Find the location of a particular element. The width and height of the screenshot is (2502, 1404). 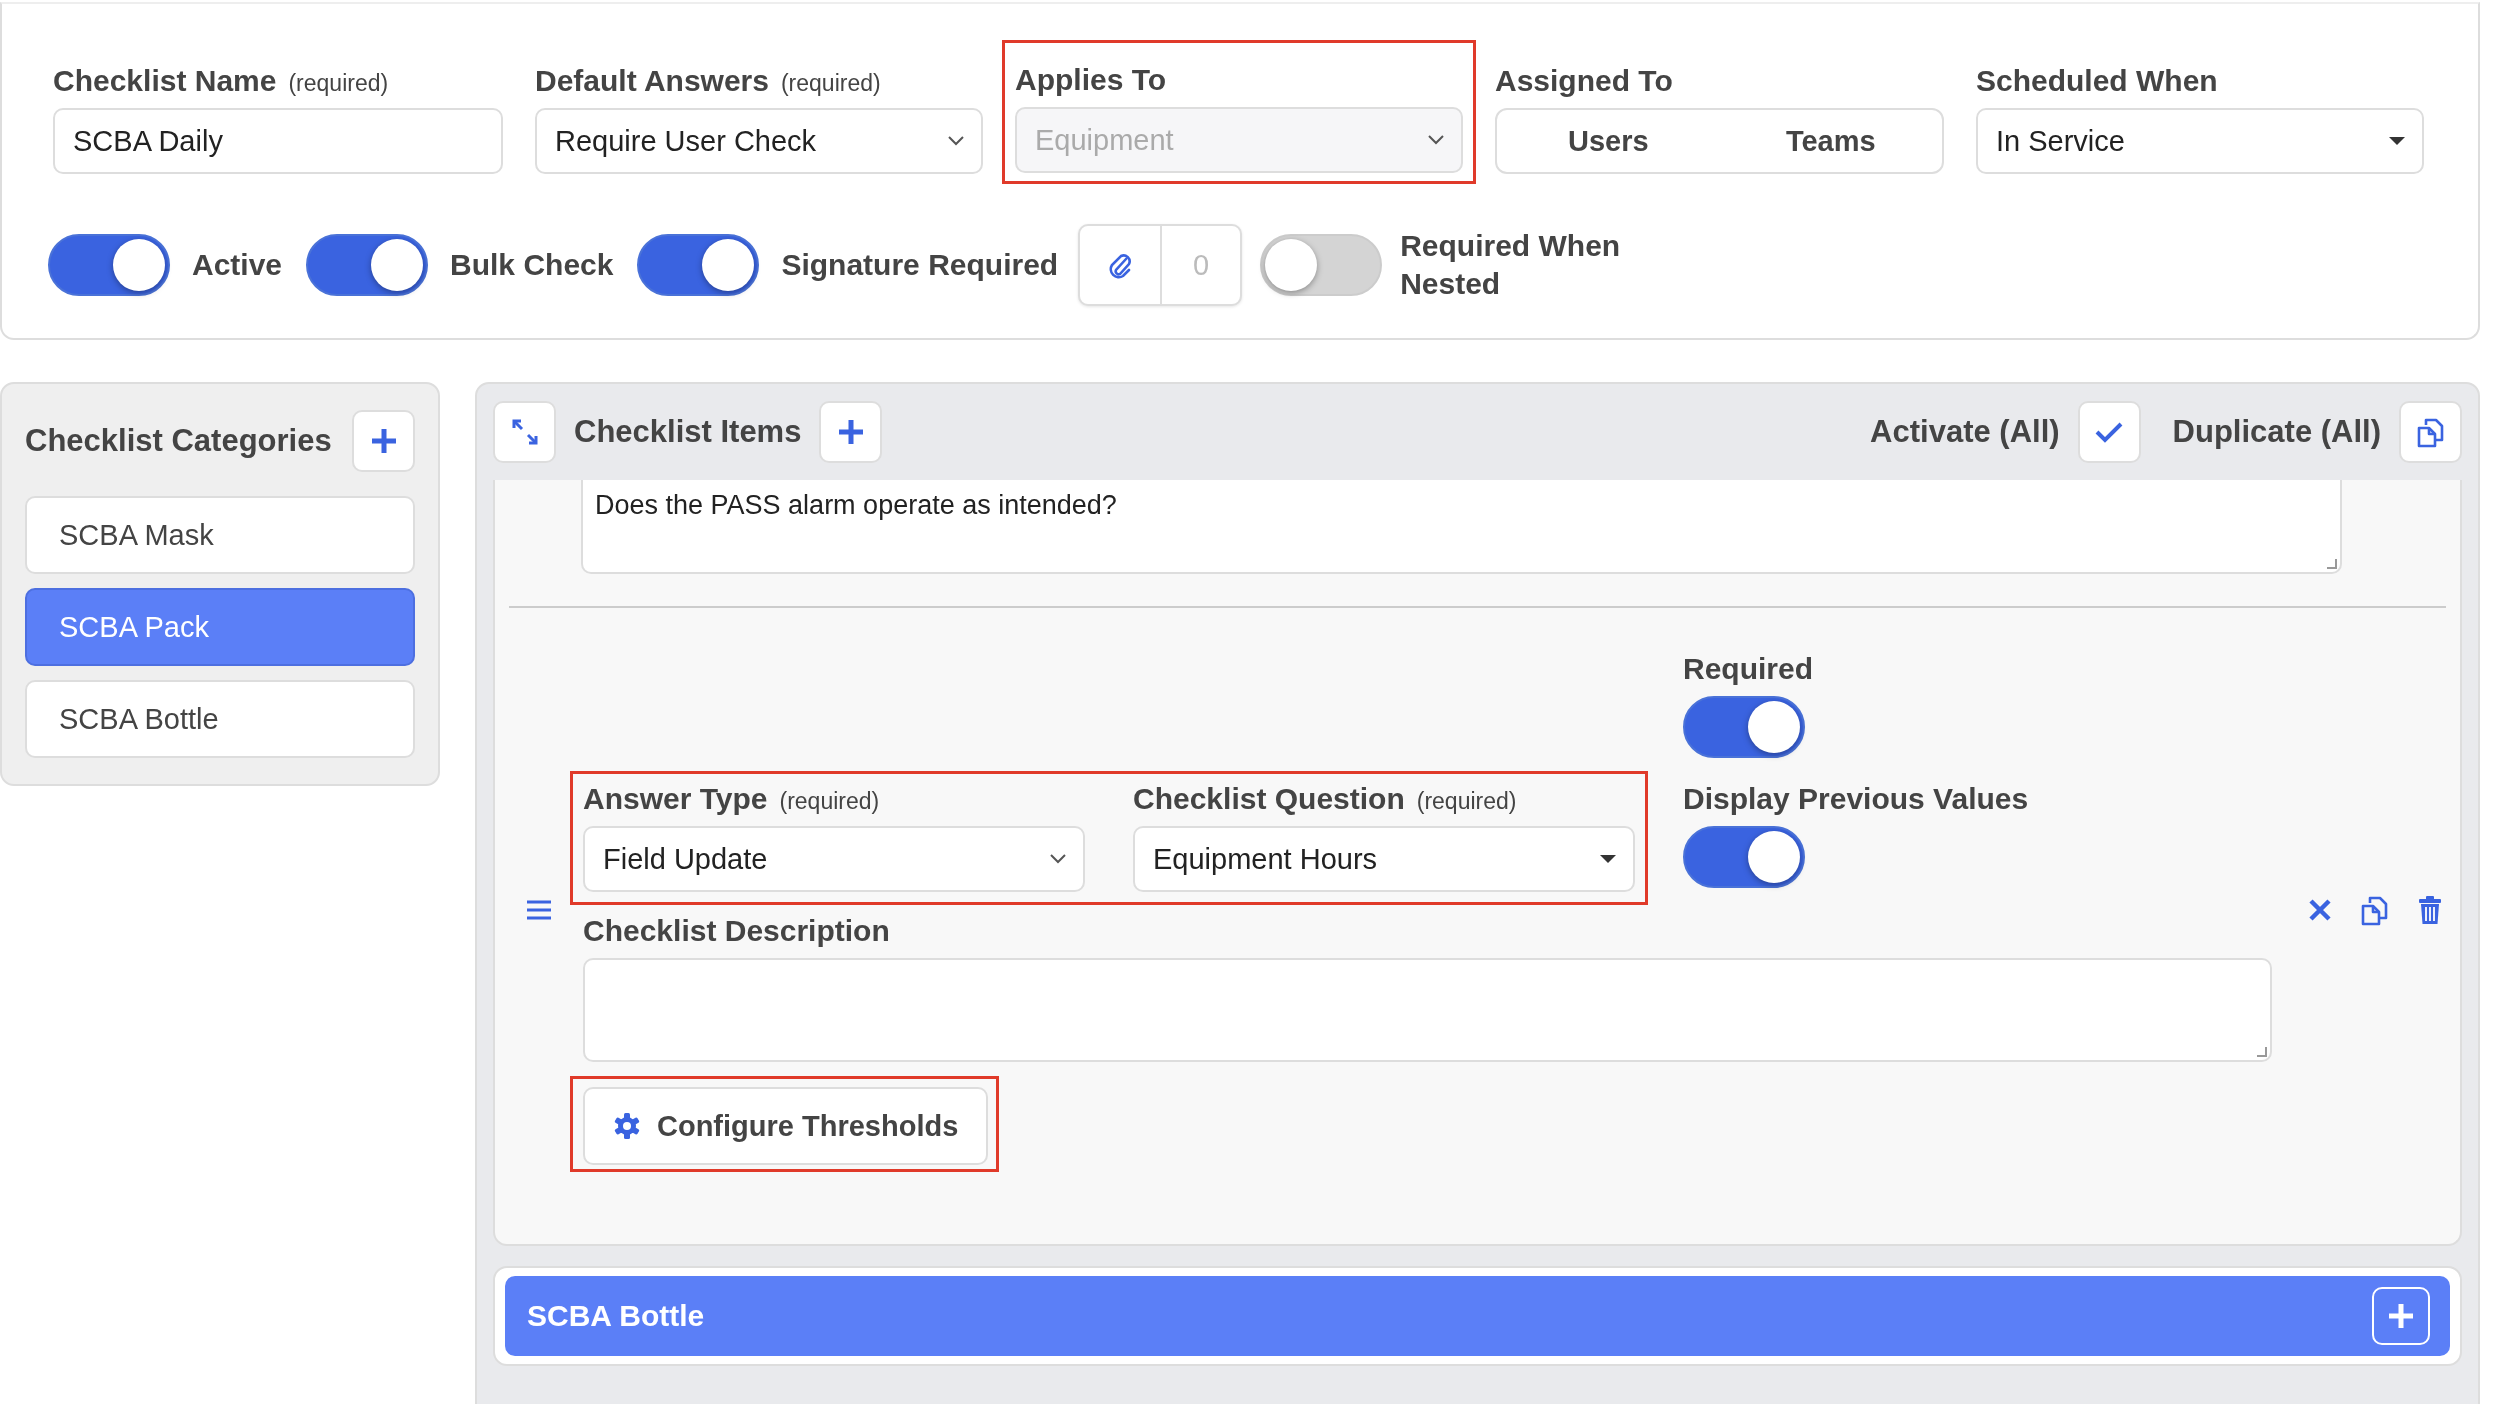

category-item: SCBA Pack is located at coordinates (220, 627).